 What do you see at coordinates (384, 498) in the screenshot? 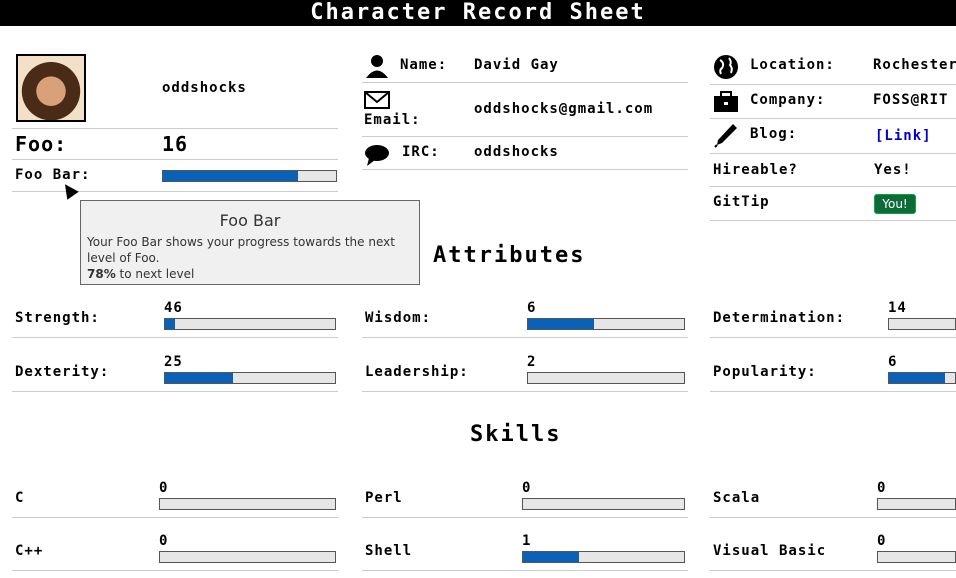
I see `skill-label: Perl` at bounding box center [384, 498].